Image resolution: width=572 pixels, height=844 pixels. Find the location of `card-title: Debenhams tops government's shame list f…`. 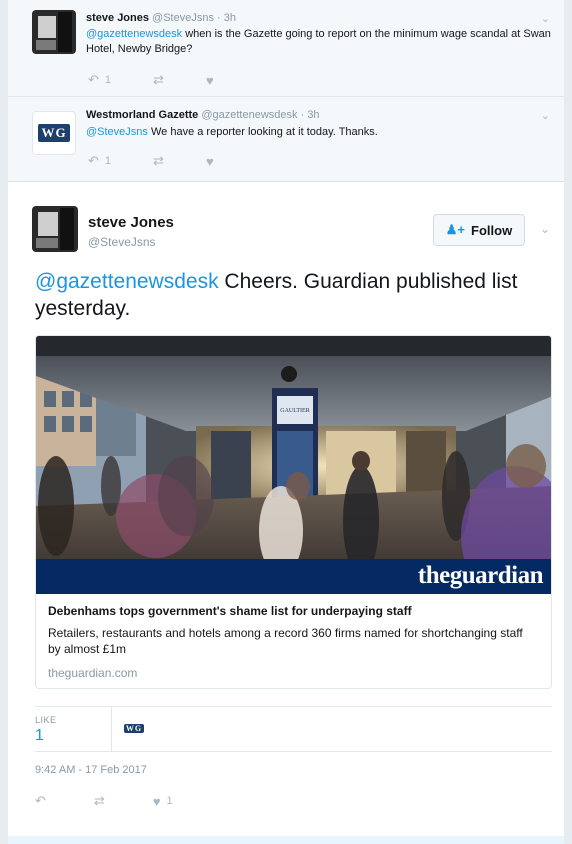

card-title: Debenhams tops government's shame list f… is located at coordinates (230, 611).